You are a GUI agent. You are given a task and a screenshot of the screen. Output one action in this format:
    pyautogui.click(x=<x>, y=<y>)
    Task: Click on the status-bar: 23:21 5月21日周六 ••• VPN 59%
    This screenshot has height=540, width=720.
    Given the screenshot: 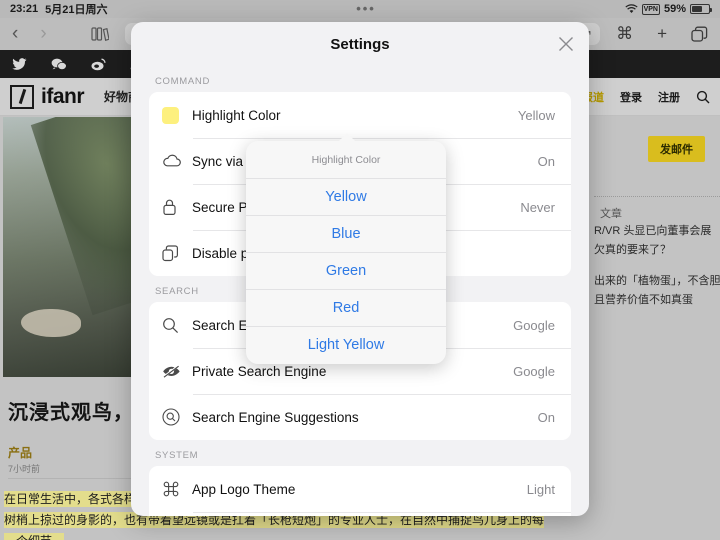 What is the action you would take?
    pyautogui.click(x=360, y=9)
    